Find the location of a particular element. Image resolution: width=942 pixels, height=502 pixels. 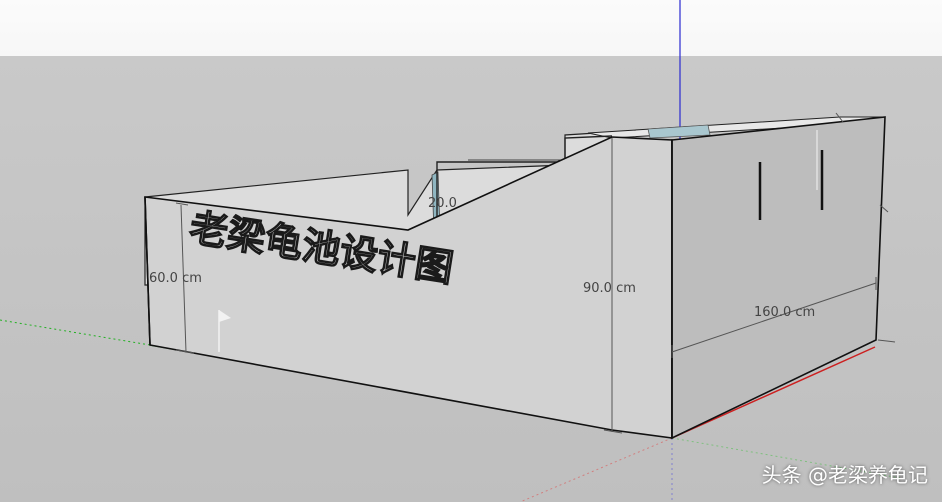

watermark: 头条 @老梁养龟记 is located at coordinates (844, 475).